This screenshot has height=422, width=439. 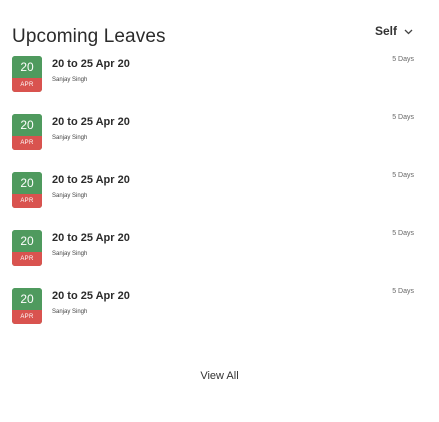 What do you see at coordinates (385, 31) in the screenshot?
I see `filter-label: Self` at bounding box center [385, 31].